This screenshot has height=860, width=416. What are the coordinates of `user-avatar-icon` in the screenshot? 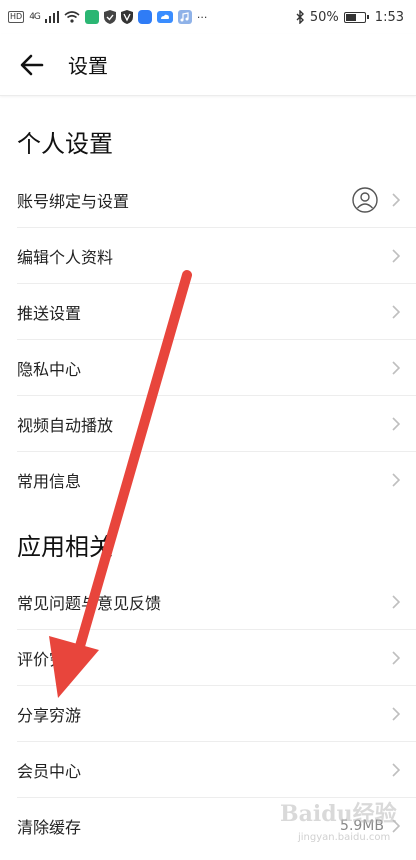 It's located at (365, 200).